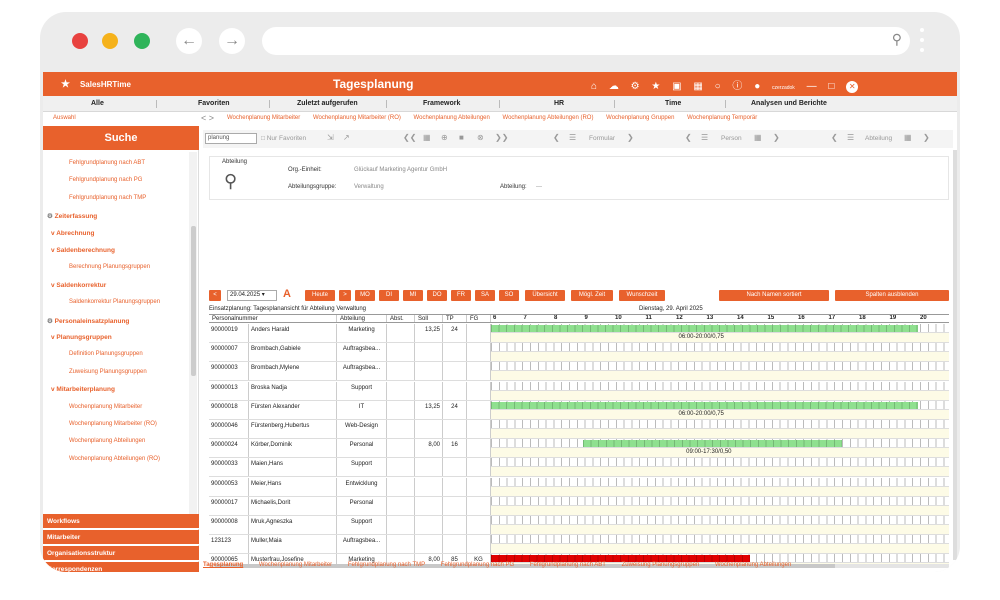 The height and width of the screenshot is (600, 1000). What do you see at coordinates (365, 295) in the screenshot?
I see `day-mo-button: MO` at bounding box center [365, 295].